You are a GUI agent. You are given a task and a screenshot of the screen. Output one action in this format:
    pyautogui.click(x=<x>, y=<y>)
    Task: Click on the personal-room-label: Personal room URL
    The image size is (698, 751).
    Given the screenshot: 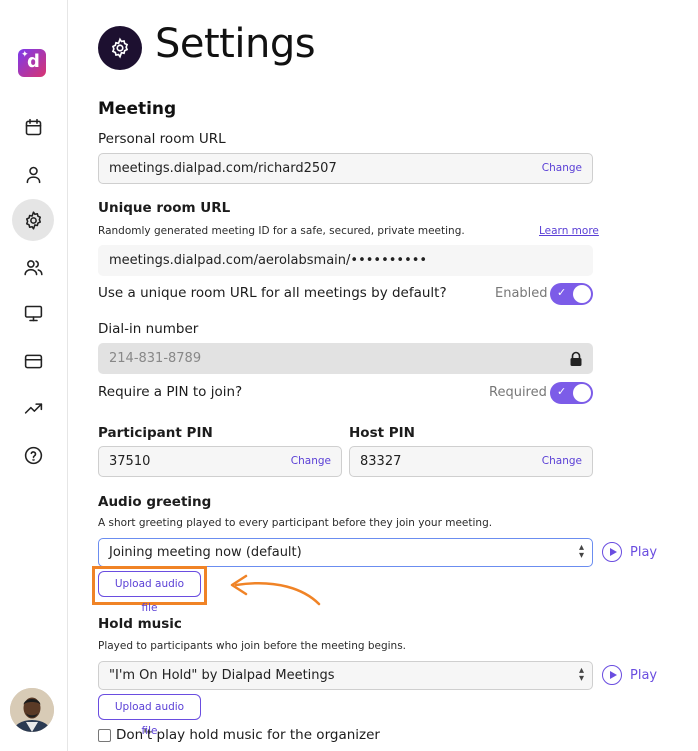 What is the action you would take?
    pyautogui.click(x=162, y=139)
    